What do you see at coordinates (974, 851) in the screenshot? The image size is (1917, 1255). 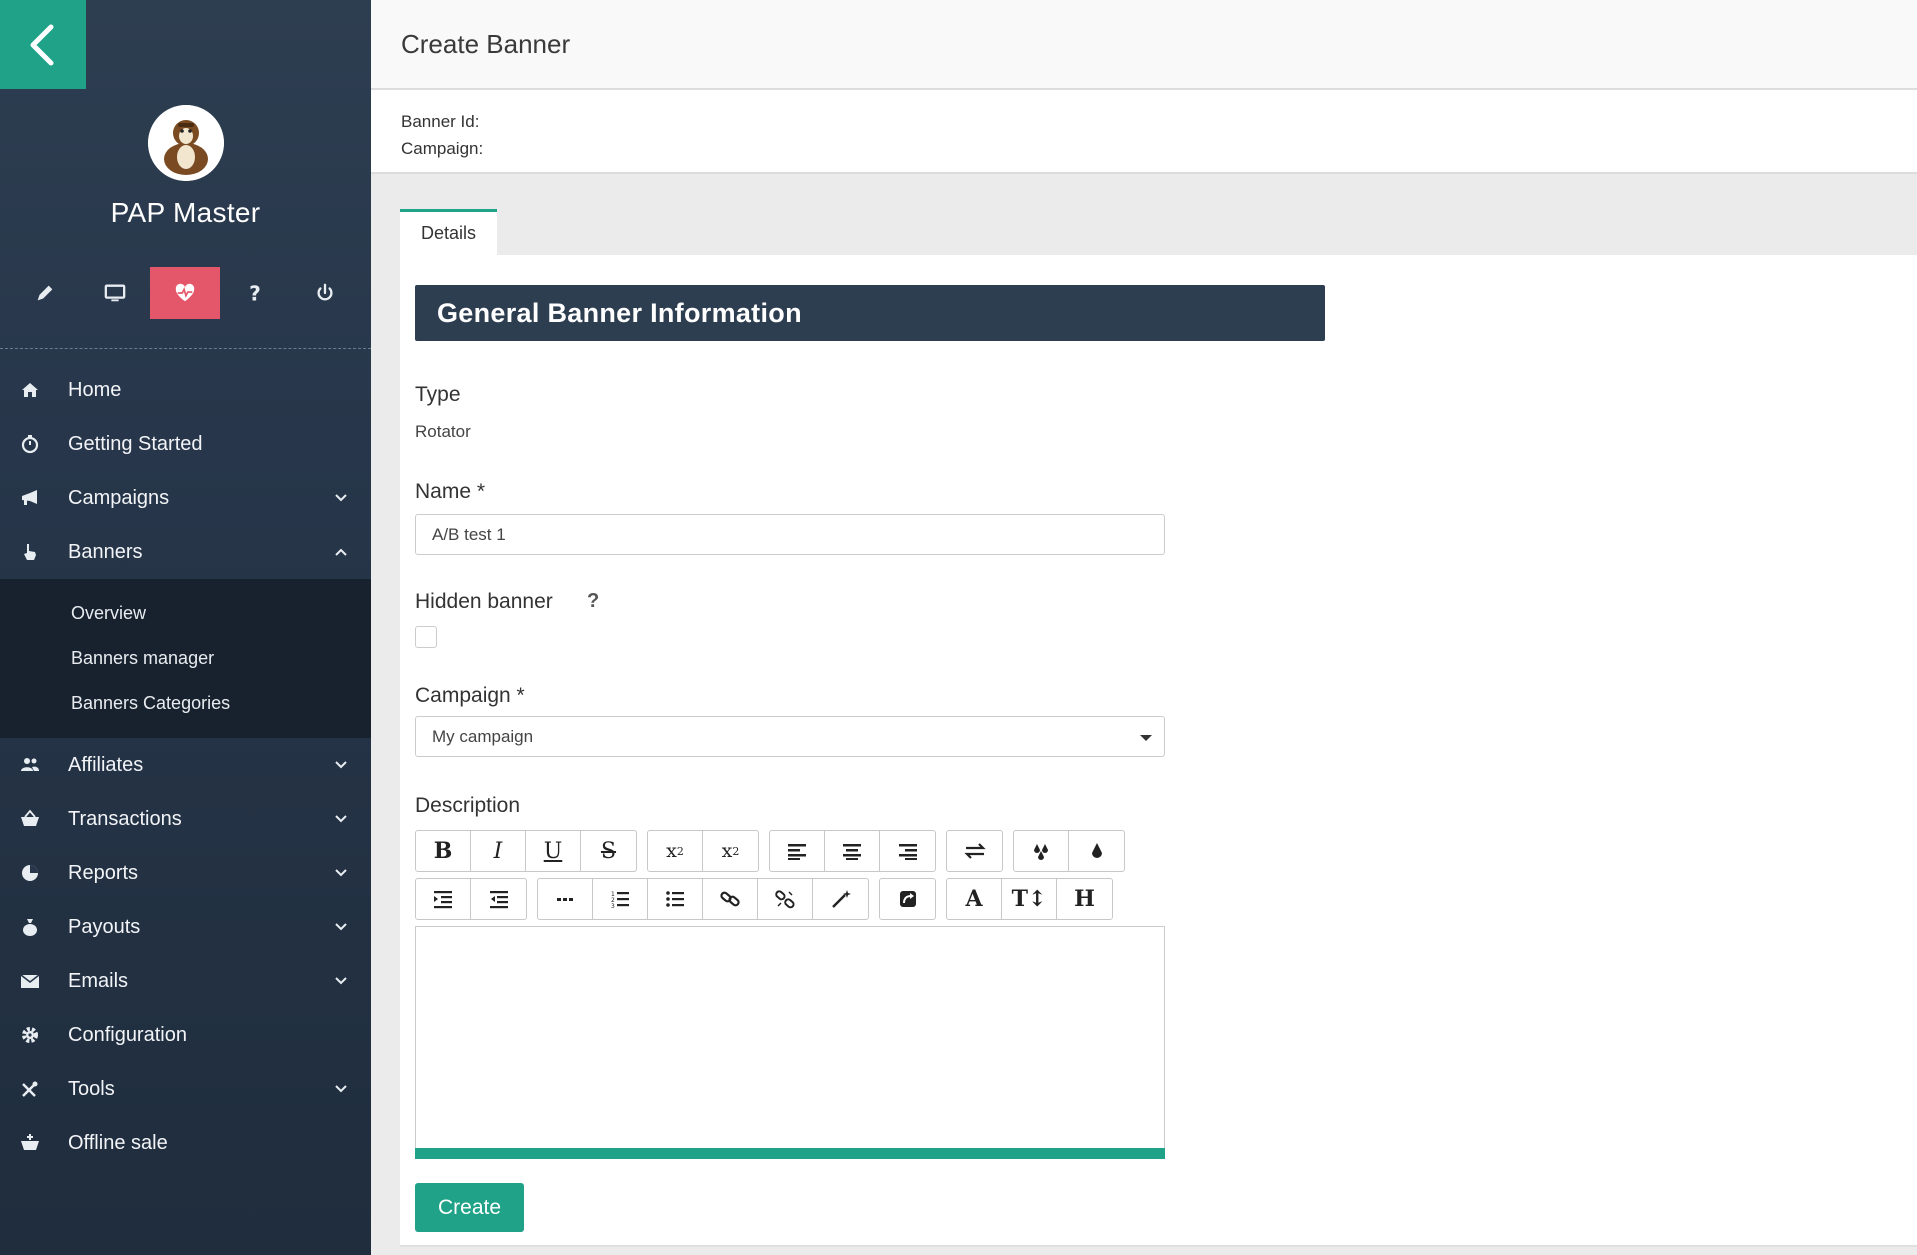 I see `text-direction-icon` at bounding box center [974, 851].